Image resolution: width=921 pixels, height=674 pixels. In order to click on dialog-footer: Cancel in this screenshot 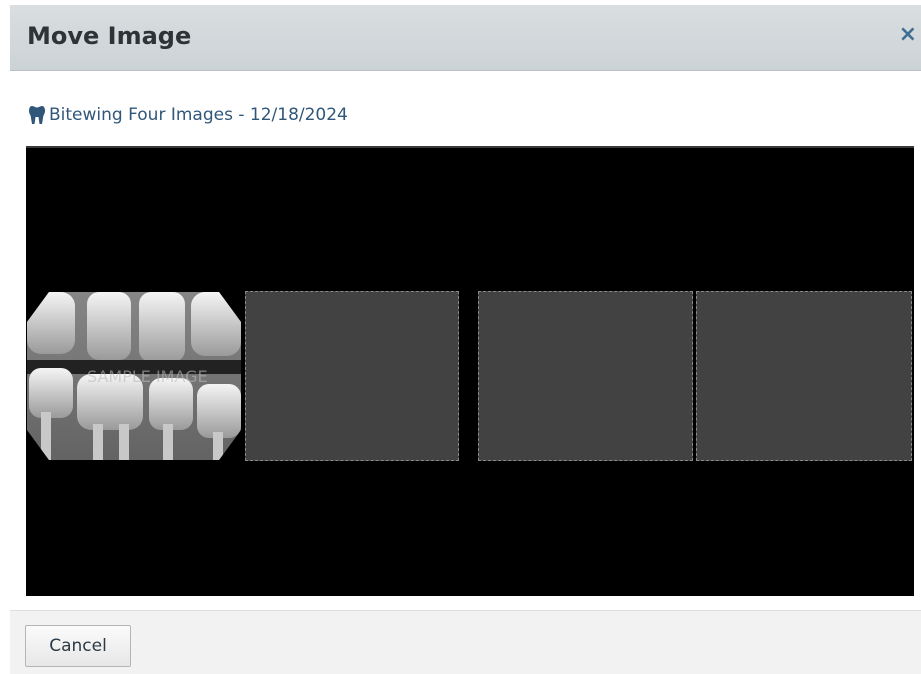, I will do `click(465, 642)`.